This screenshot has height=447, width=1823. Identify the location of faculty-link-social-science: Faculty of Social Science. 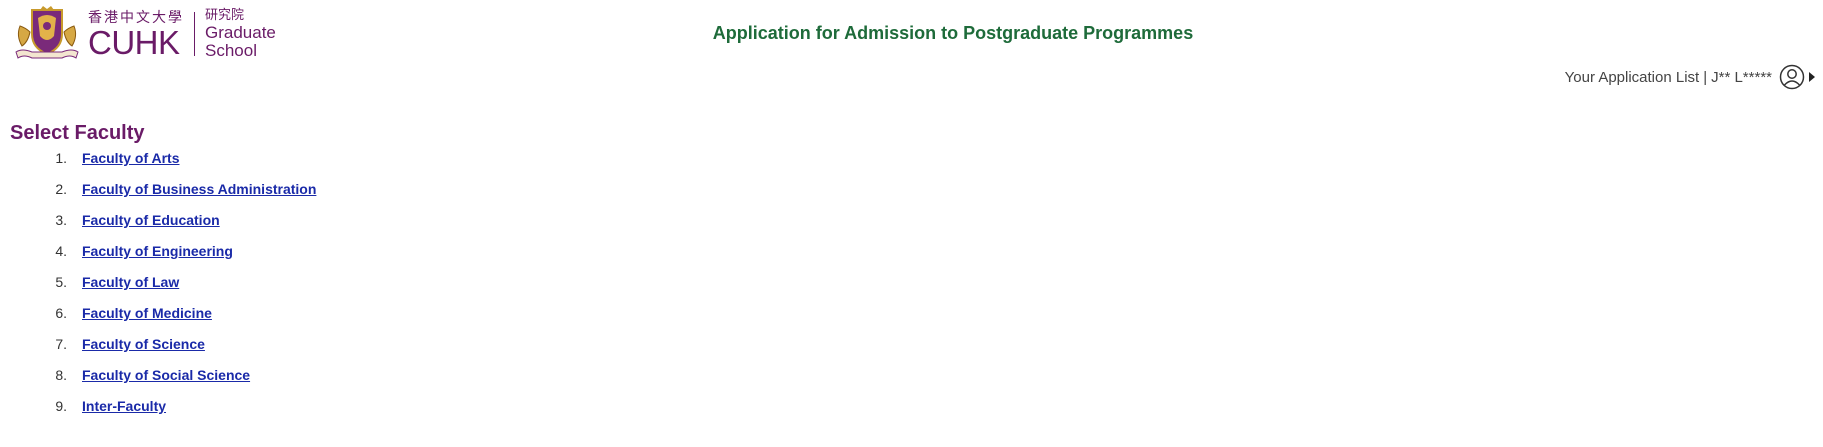
(166, 375).